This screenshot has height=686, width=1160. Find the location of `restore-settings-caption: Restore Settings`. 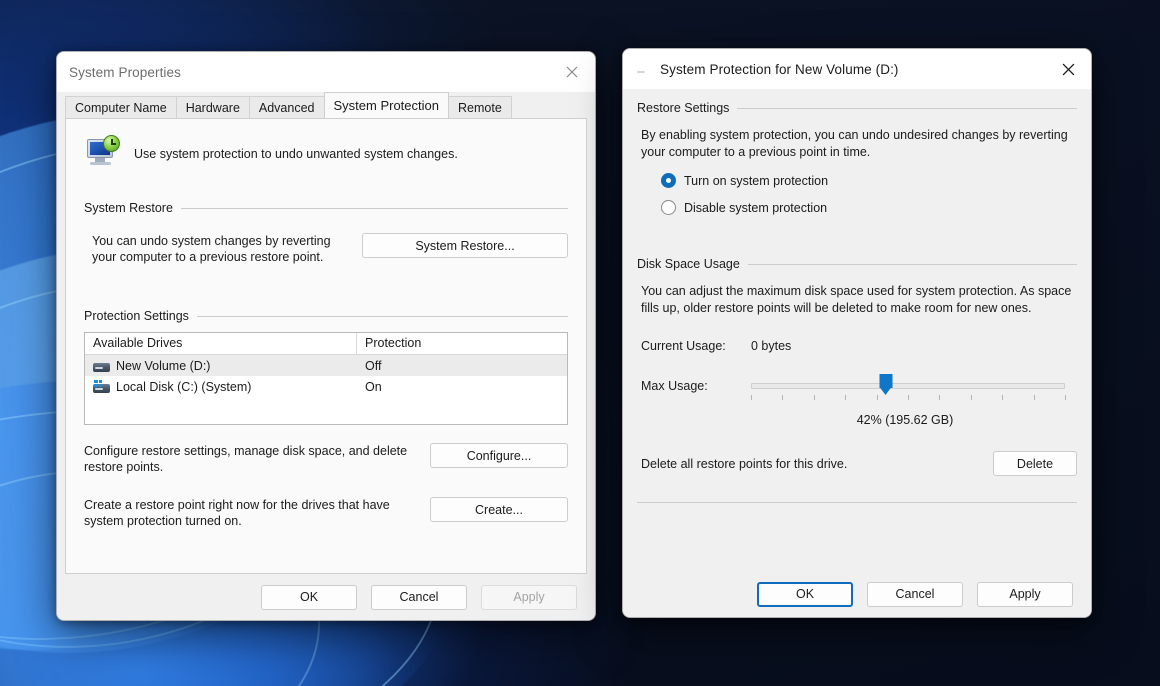

restore-settings-caption: Restore Settings is located at coordinates (683, 108).